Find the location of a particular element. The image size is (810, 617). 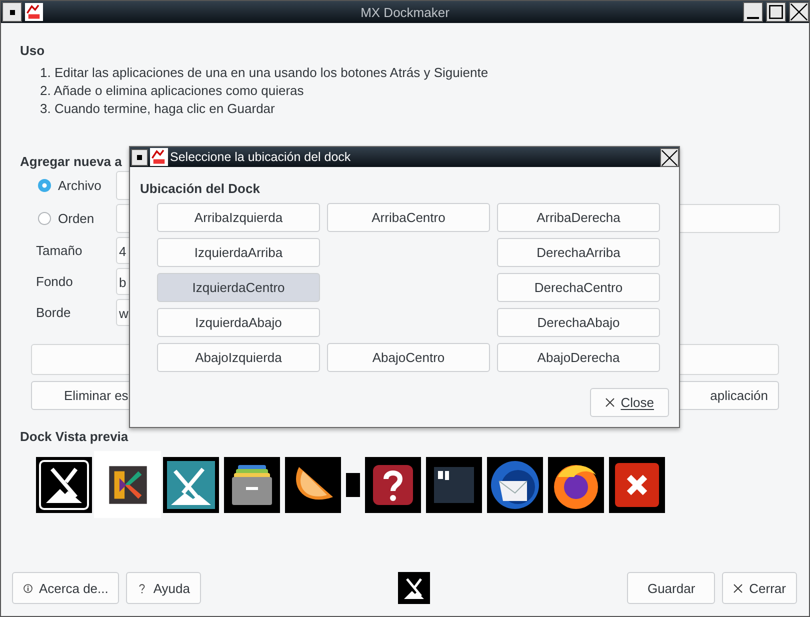

close-button: Cerrar is located at coordinates (759, 588).